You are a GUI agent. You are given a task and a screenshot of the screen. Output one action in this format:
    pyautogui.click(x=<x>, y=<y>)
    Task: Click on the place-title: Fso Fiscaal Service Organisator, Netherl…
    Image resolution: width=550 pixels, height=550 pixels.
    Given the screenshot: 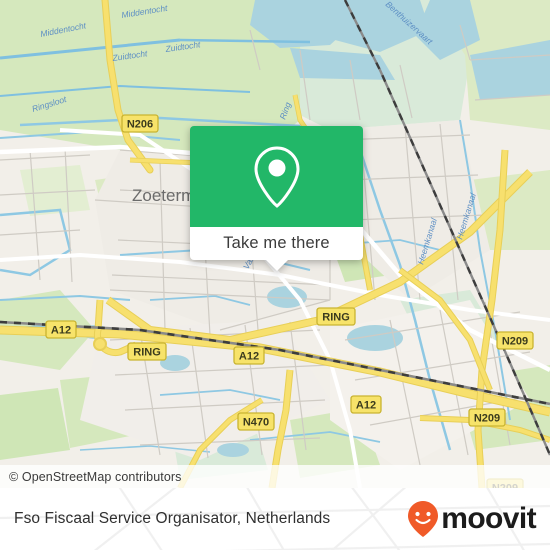 What is the action you would take?
    pyautogui.click(x=172, y=518)
    